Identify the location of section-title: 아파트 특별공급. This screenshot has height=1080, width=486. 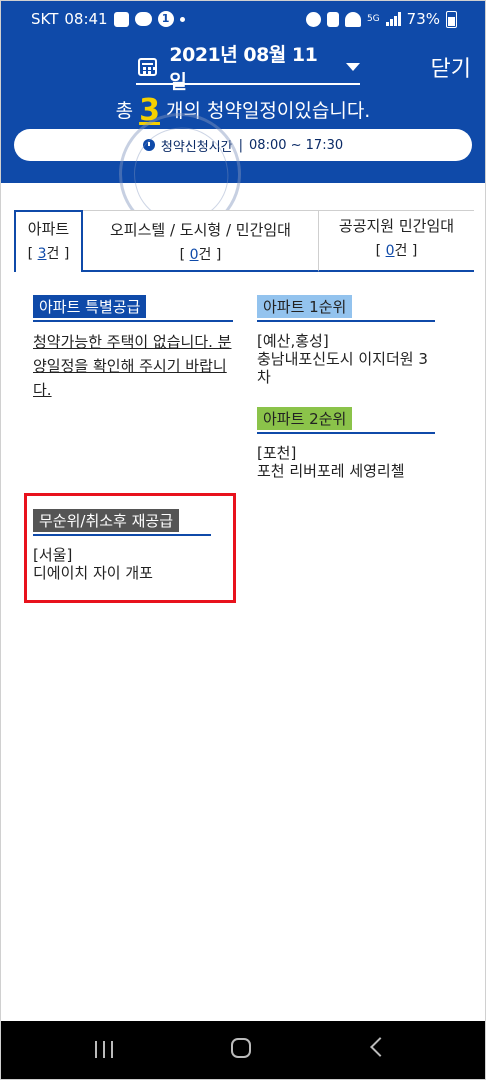
(90, 306).